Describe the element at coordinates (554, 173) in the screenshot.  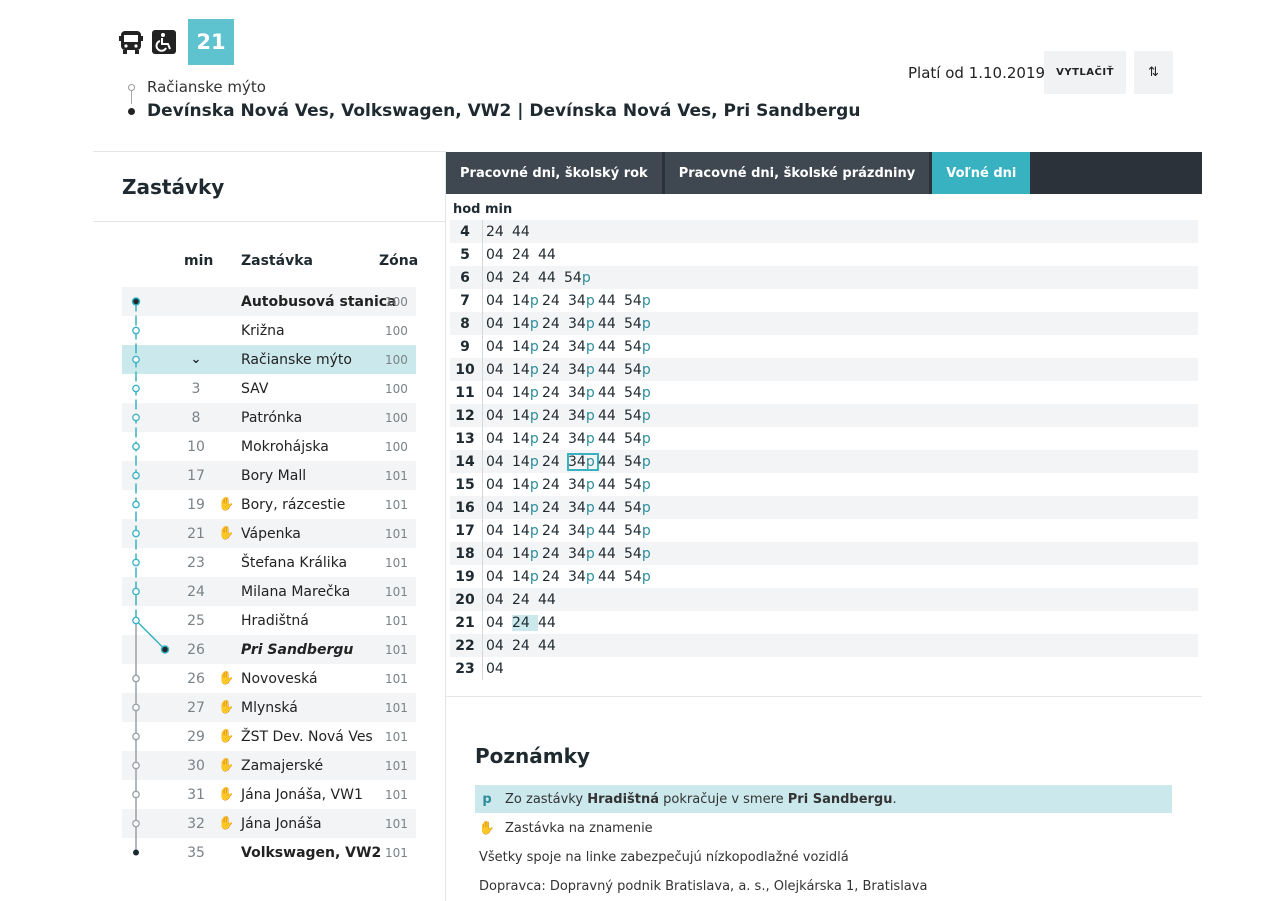
I see `tab-day-type: Pracovné dni, školský rok` at that location.